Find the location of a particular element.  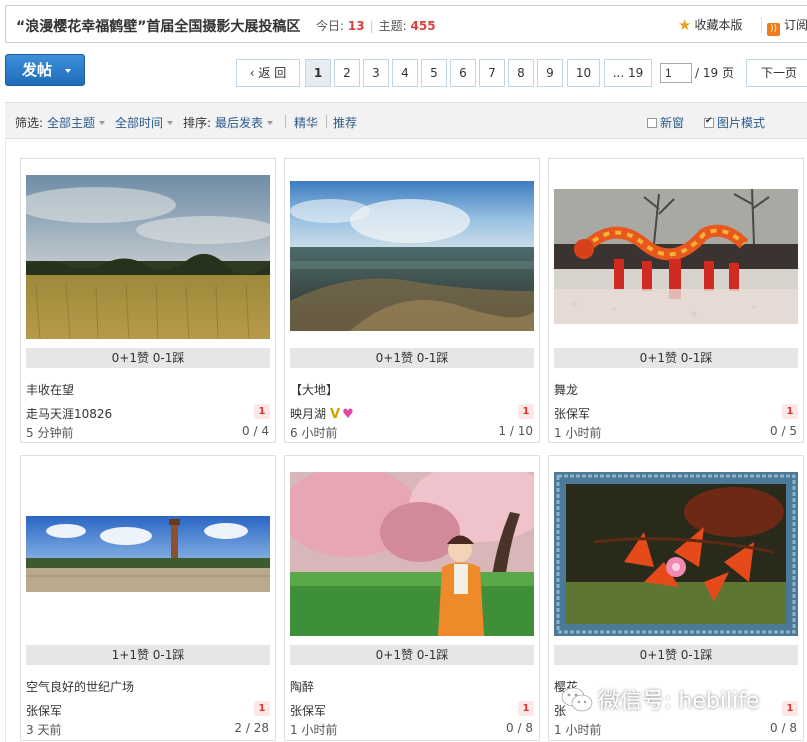

reply-view-counts: 1 / 10 is located at coordinates (515, 431).